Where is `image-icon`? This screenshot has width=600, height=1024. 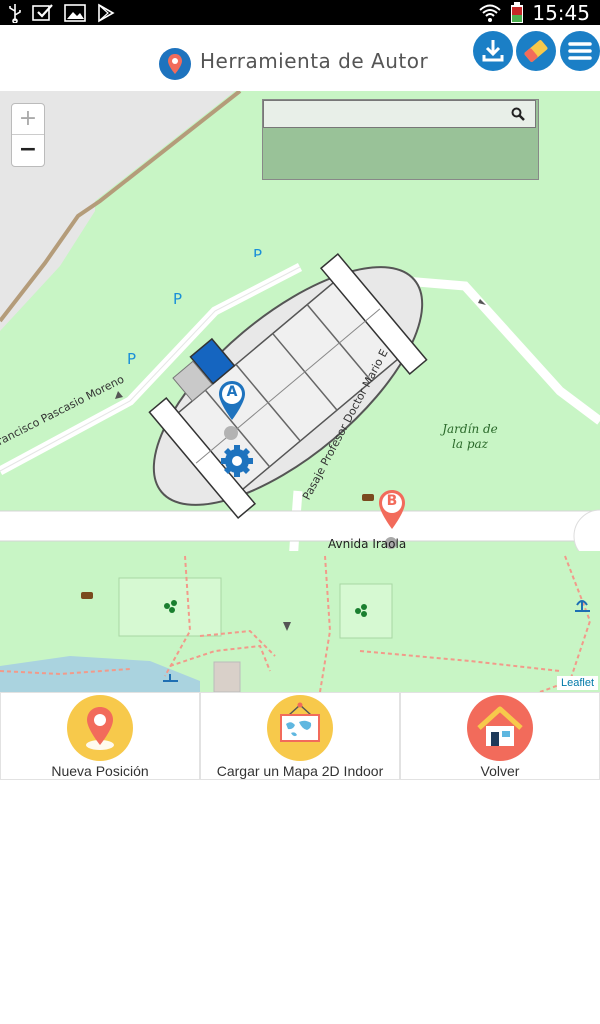 image-icon is located at coordinates (75, 12).